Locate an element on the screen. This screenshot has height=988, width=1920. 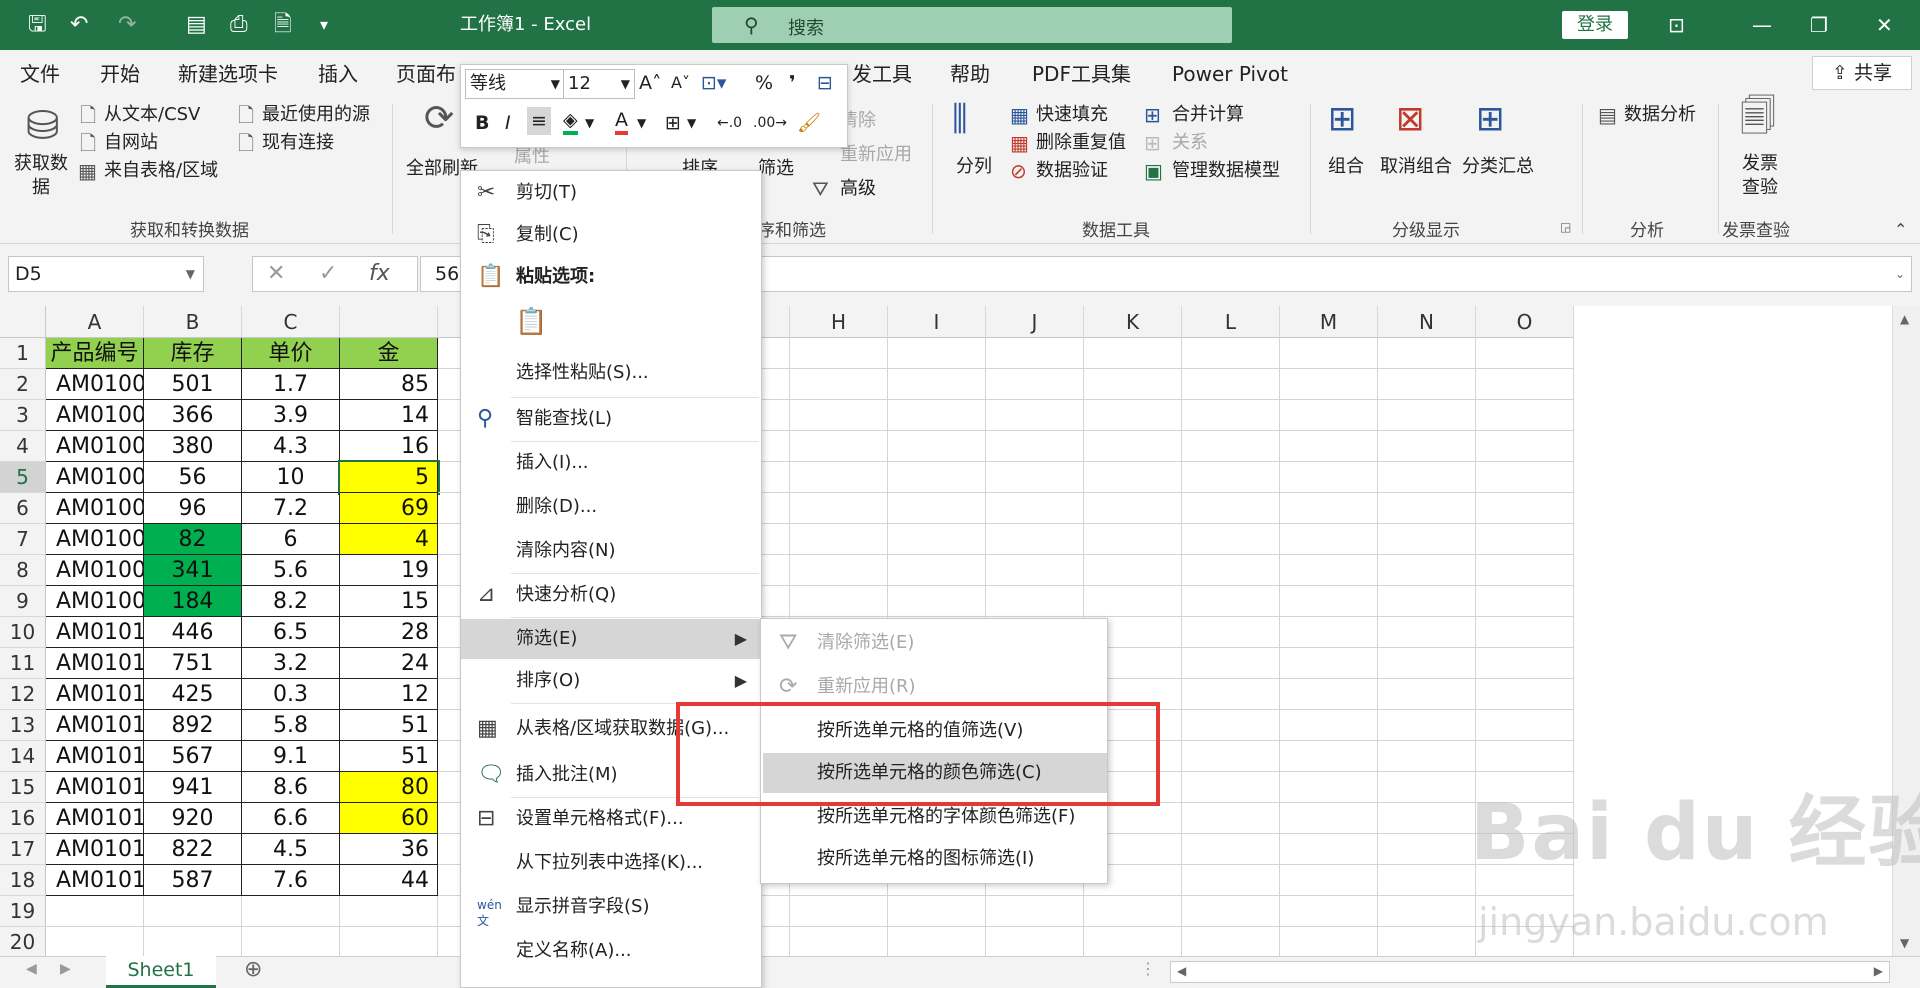
bold-button: B is located at coordinates (482, 123).